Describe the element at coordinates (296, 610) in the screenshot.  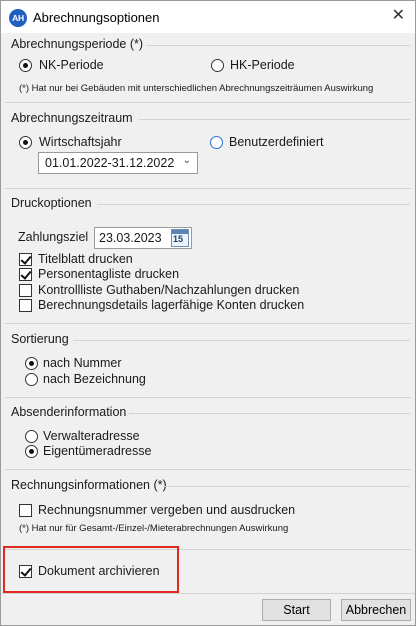
I see `start-button: Start` at that location.